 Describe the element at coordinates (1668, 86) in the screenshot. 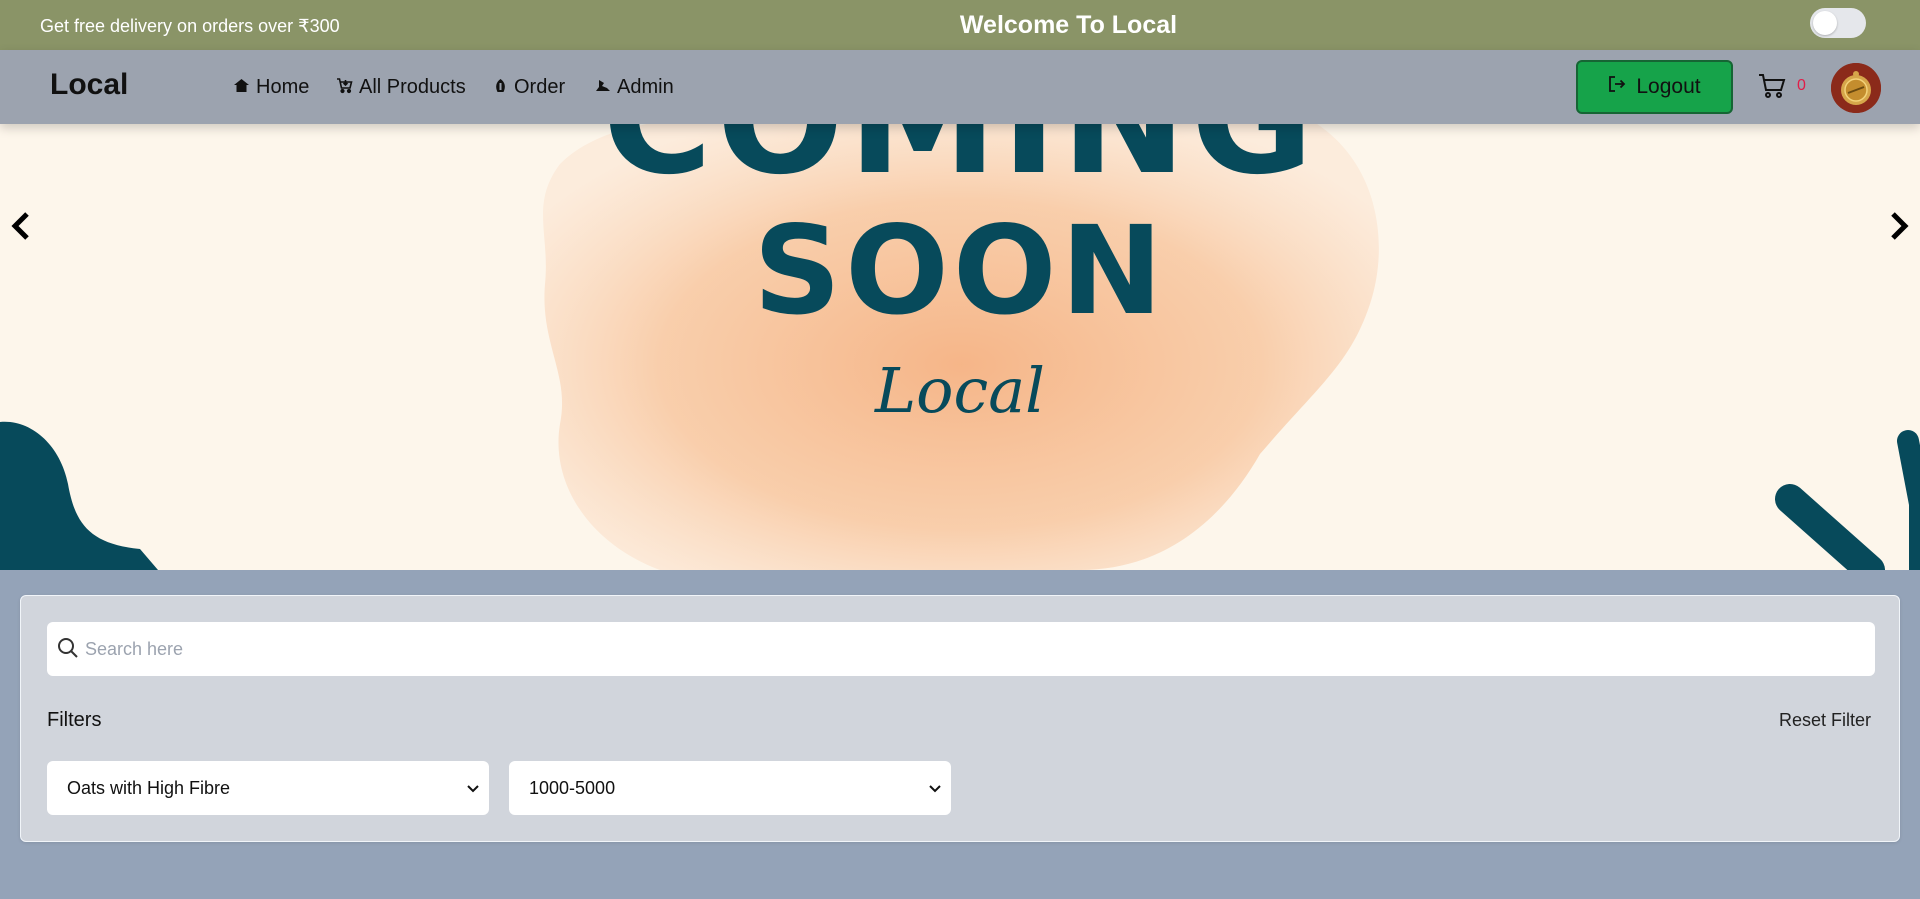

I see `logout-label: Logout` at that location.